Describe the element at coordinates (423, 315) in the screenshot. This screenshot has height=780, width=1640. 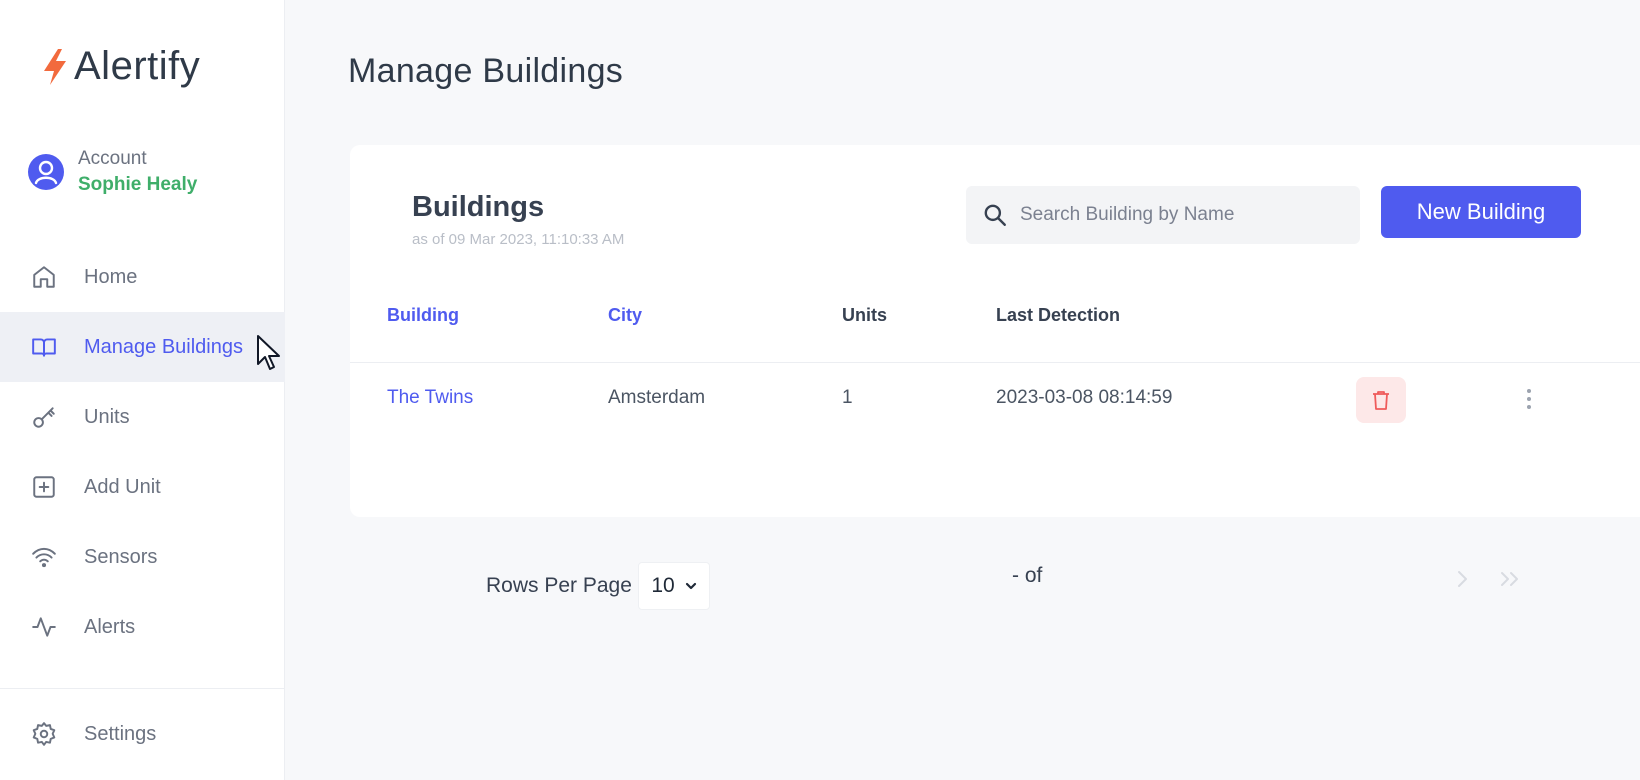
I see `column-header-building: Building` at that location.